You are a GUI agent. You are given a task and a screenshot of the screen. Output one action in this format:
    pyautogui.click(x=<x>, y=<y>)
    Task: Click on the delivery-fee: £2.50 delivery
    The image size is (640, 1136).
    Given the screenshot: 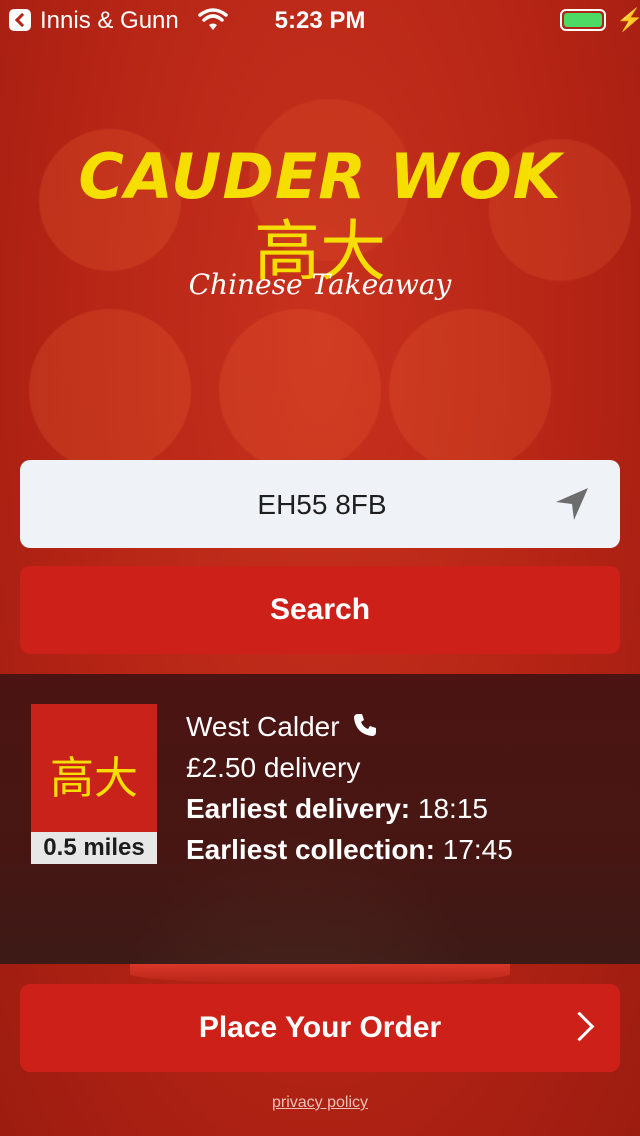 What is the action you would take?
    pyautogui.click(x=273, y=767)
    